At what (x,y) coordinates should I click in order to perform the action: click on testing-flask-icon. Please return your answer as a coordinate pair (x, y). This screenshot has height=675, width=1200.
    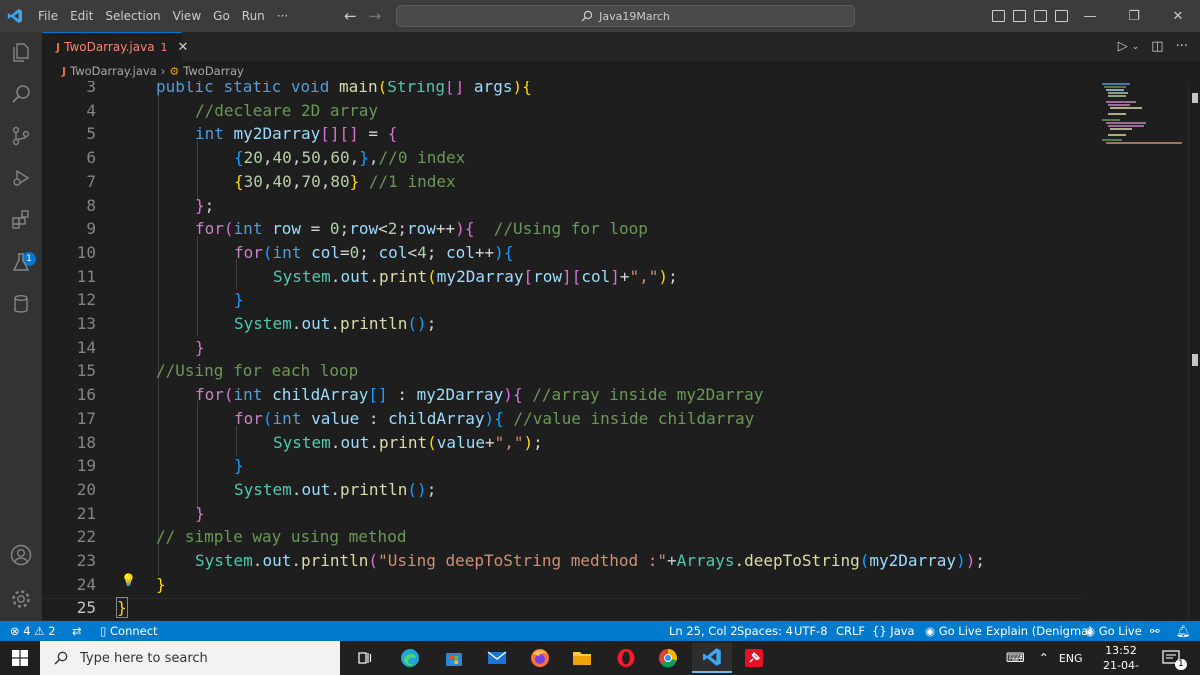
    Looking at the image, I should click on (21, 262).